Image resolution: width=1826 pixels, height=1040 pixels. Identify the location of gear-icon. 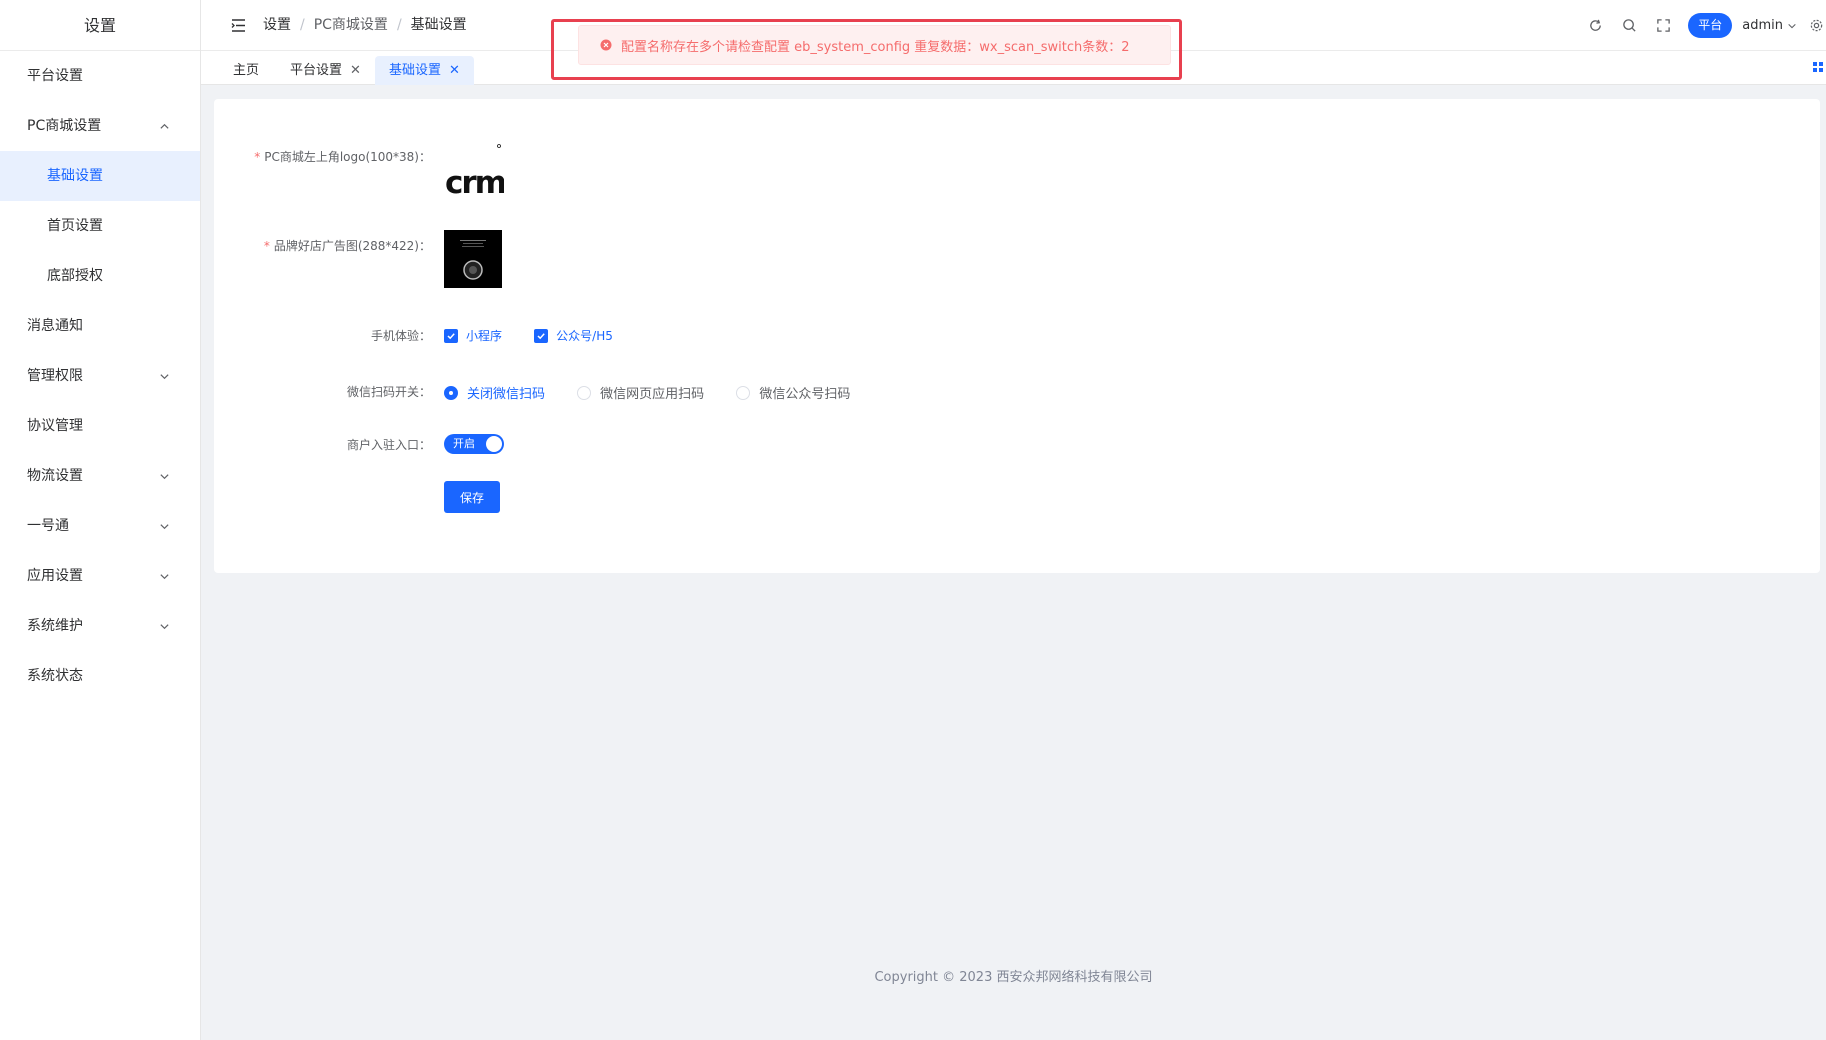
(1816, 25).